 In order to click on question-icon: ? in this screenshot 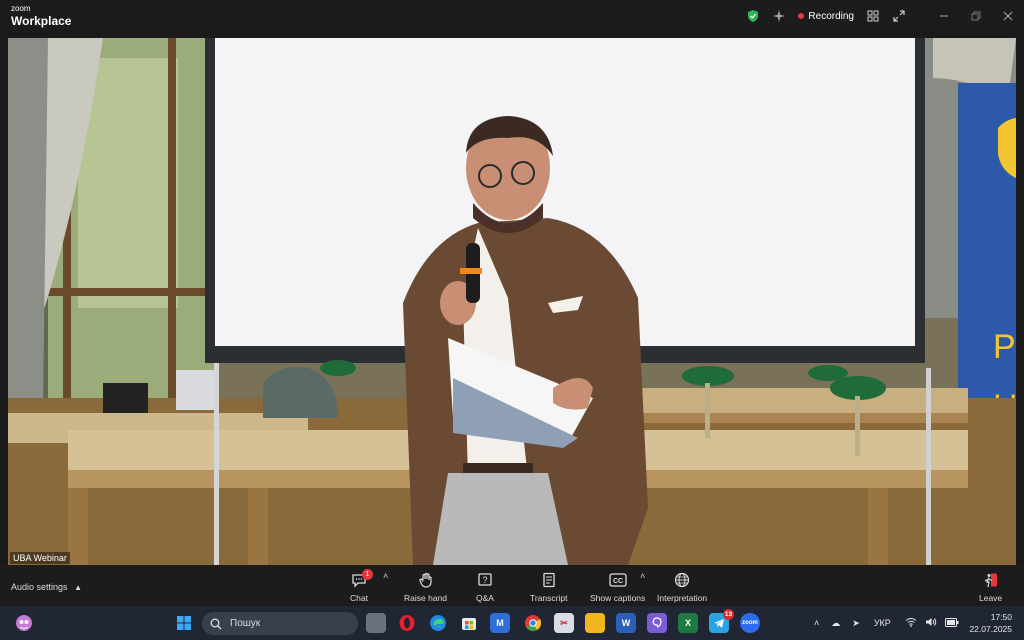, I will do `click(485, 580)`.